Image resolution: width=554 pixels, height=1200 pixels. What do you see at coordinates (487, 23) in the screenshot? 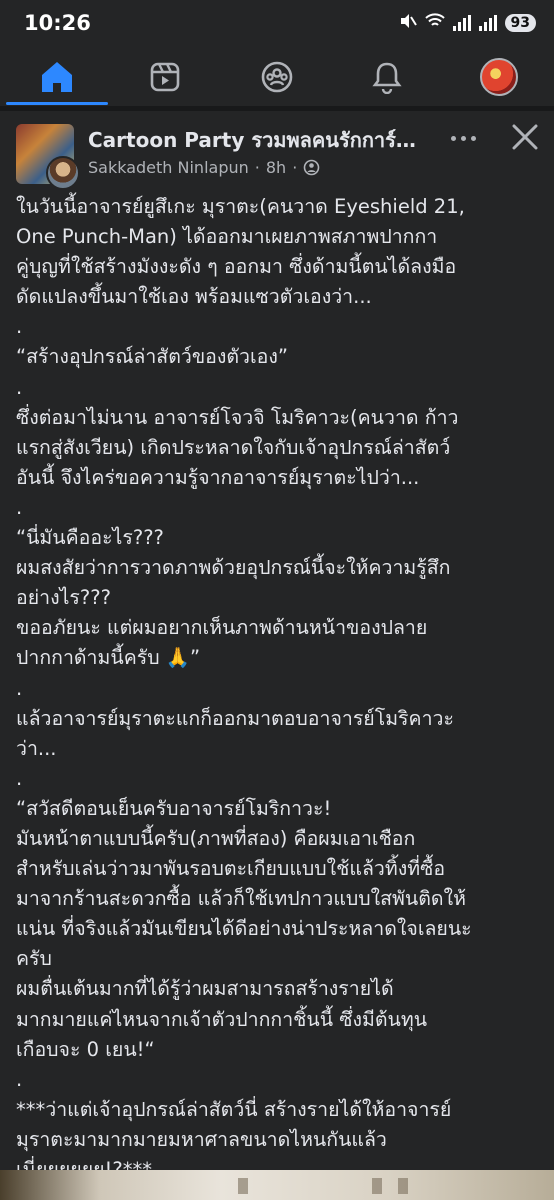
I see `signal-2-icon` at bounding box center [487, 23].